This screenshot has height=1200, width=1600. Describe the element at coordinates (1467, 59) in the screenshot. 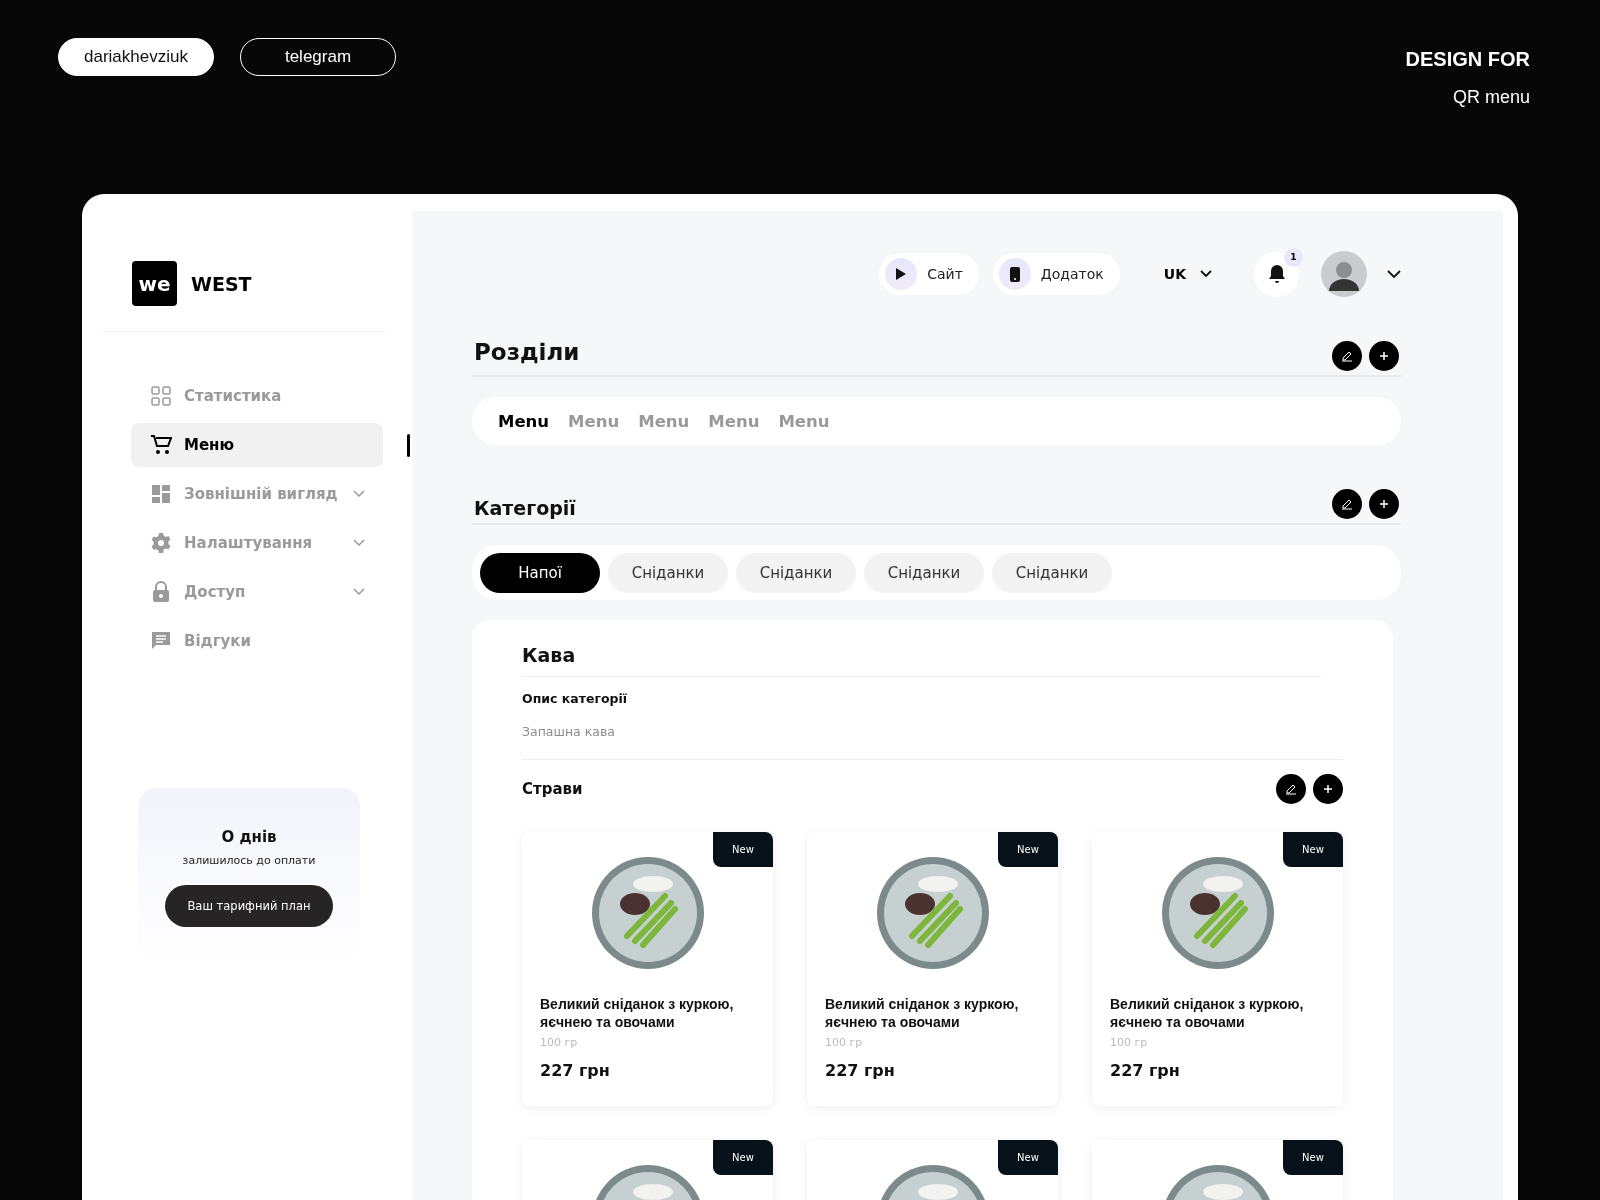

I see `design-title: DESIGN FOR` at that location.